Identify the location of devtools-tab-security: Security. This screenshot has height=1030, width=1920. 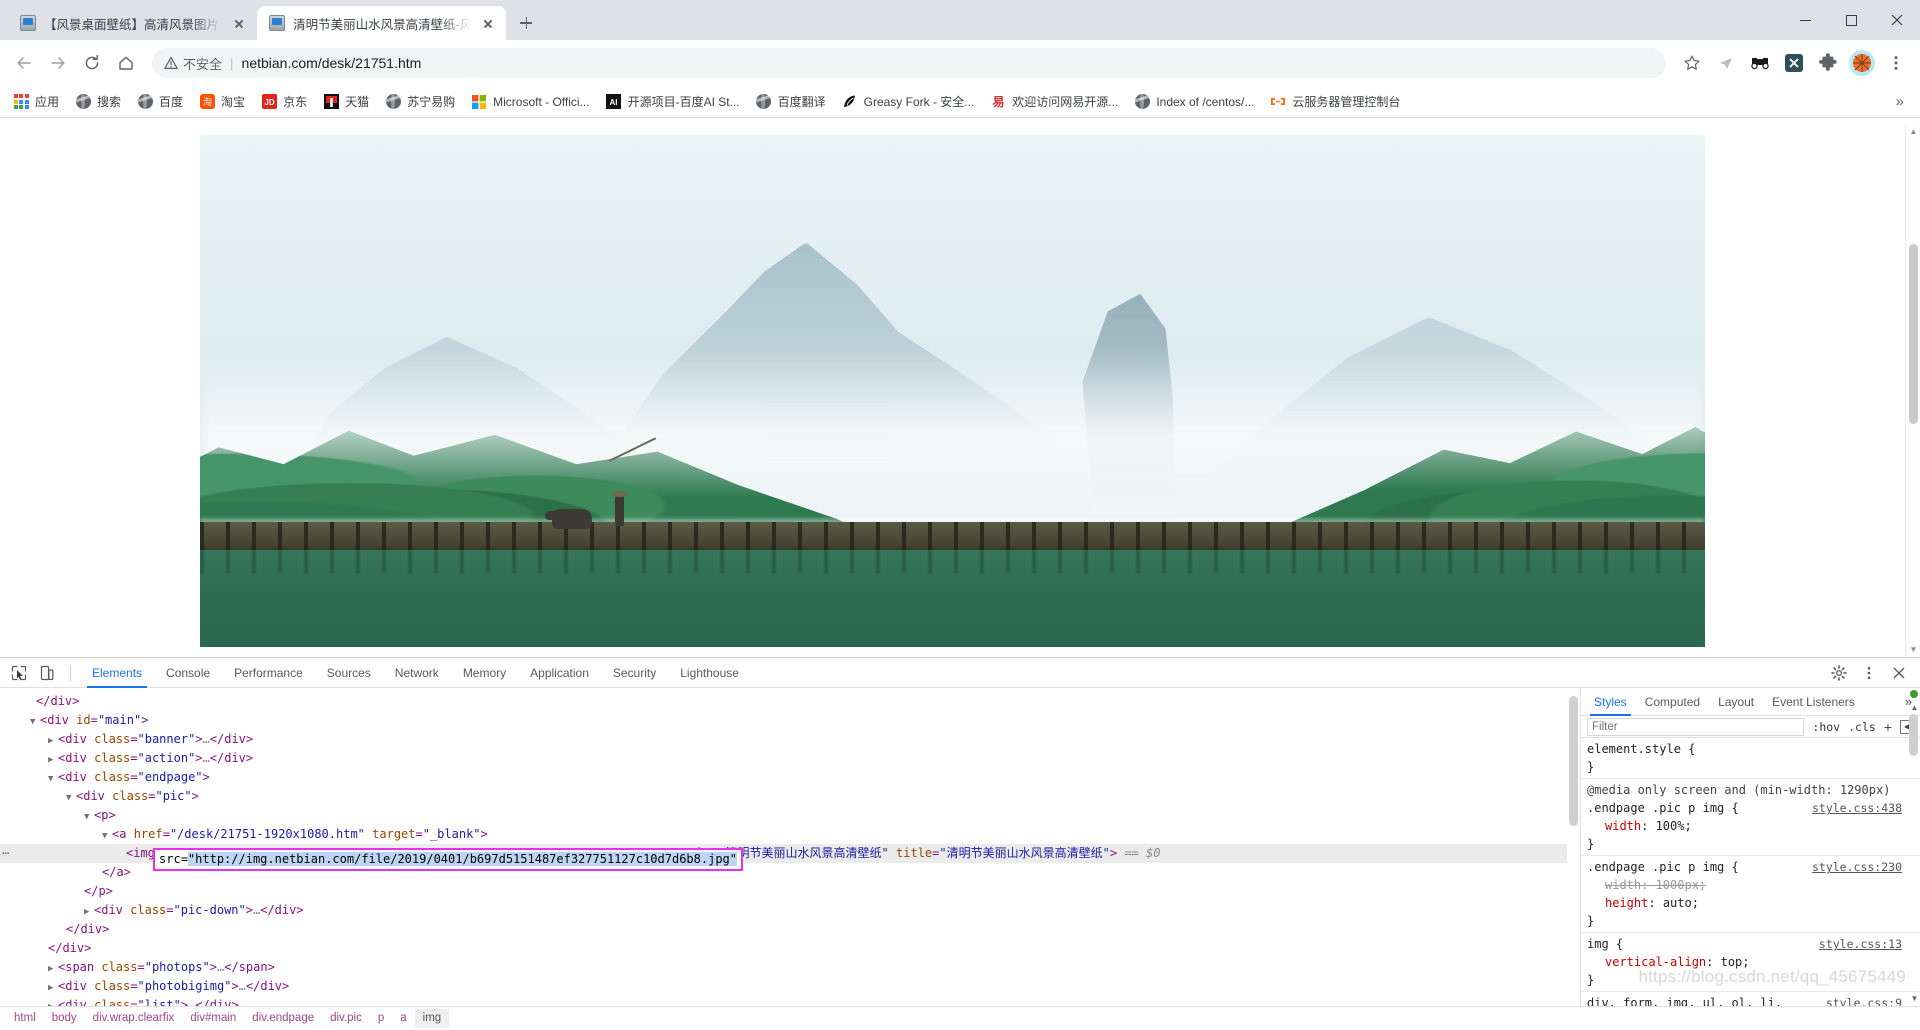
(634, 673).